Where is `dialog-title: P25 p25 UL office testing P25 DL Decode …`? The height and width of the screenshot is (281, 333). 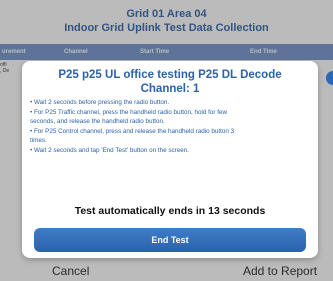 dialog-title: P25 p25 UL office testing P25 DL Decode … is located at coordinates (170, 82).